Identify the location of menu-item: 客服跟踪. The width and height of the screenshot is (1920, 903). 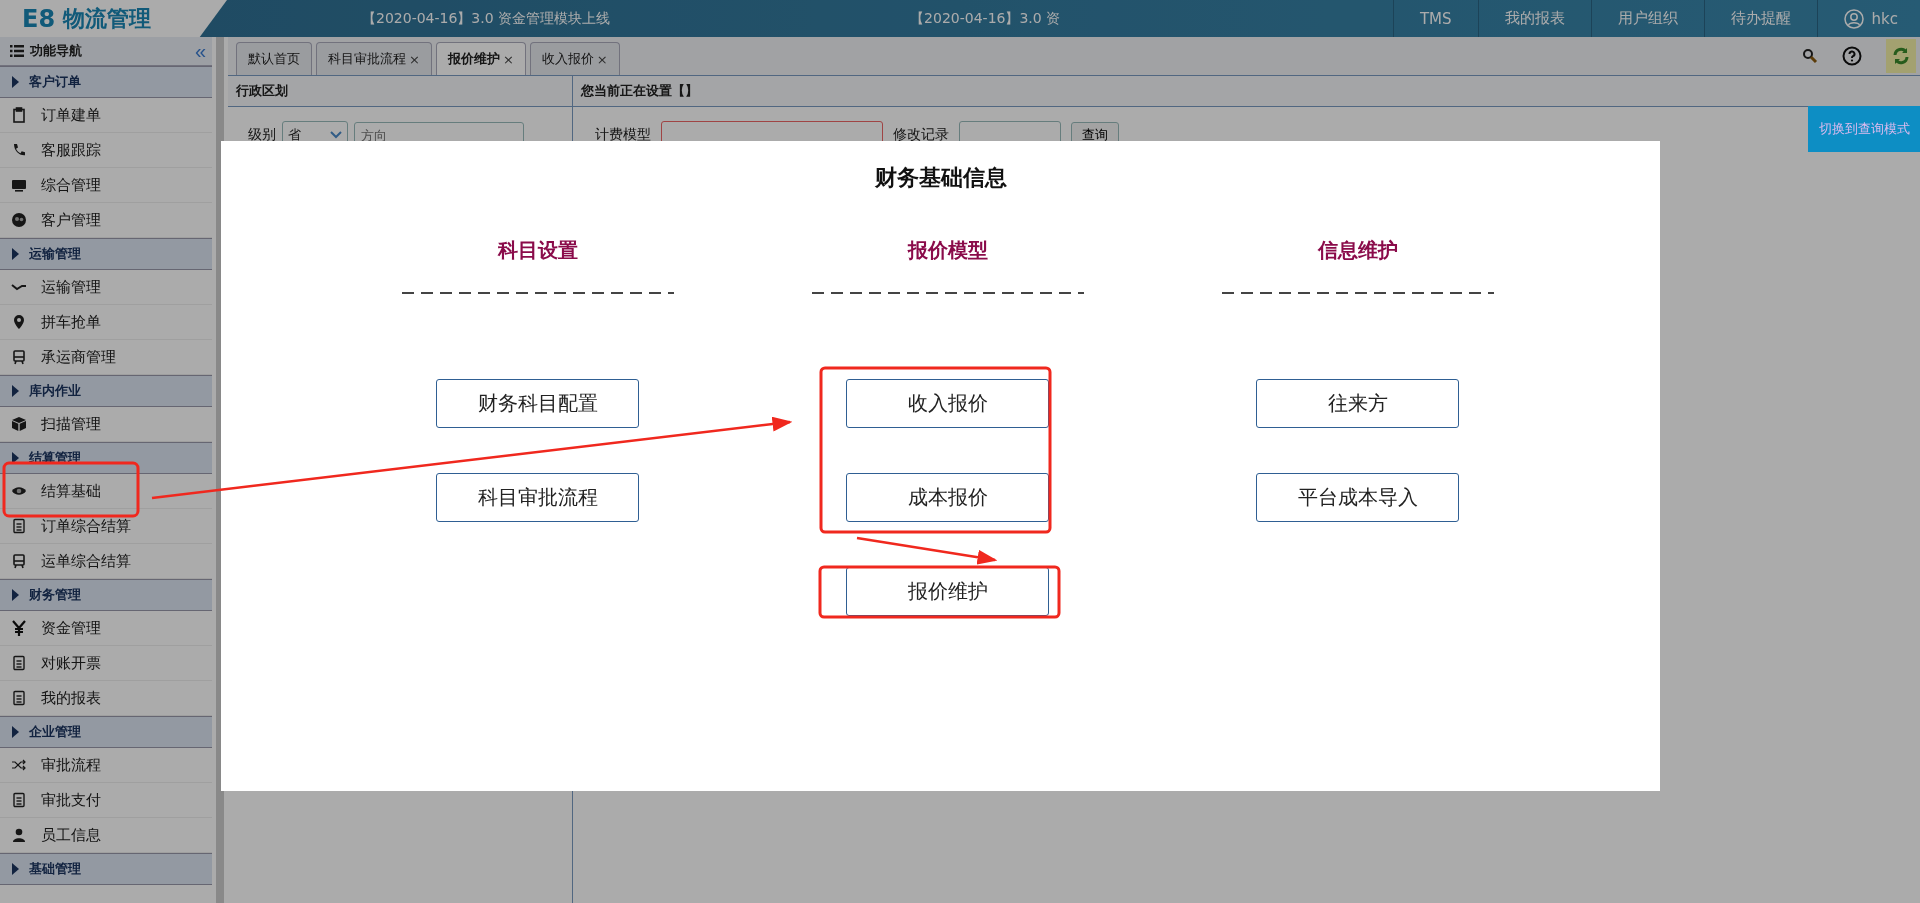
(106, 150).